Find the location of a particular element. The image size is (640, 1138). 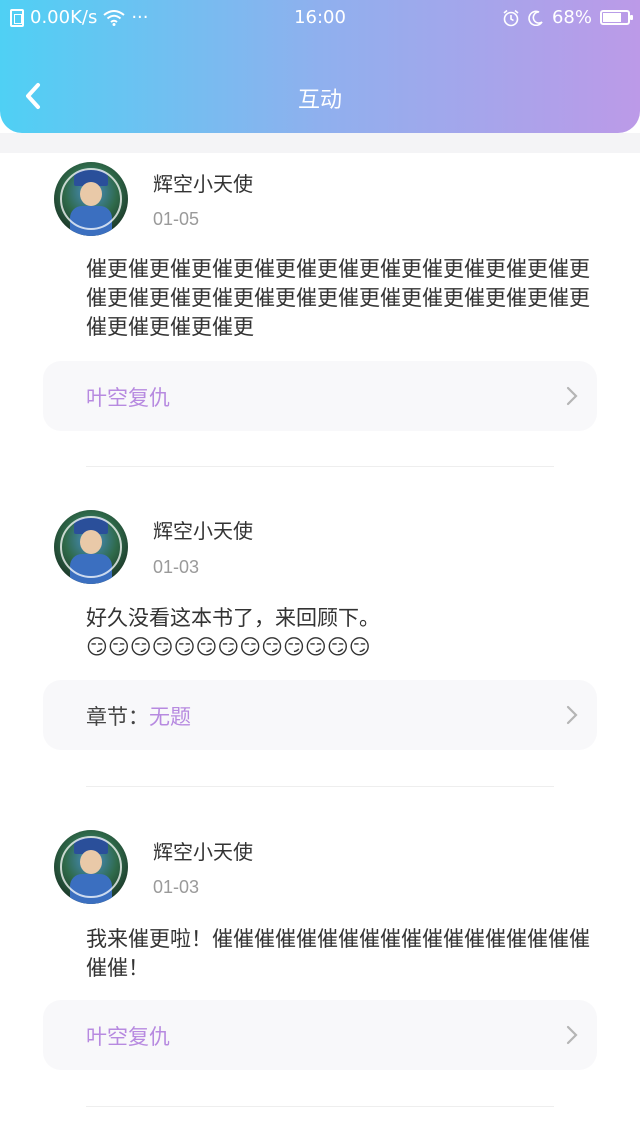

book-link-row: 叶空复仇 is located at coordinates (320, 1035).